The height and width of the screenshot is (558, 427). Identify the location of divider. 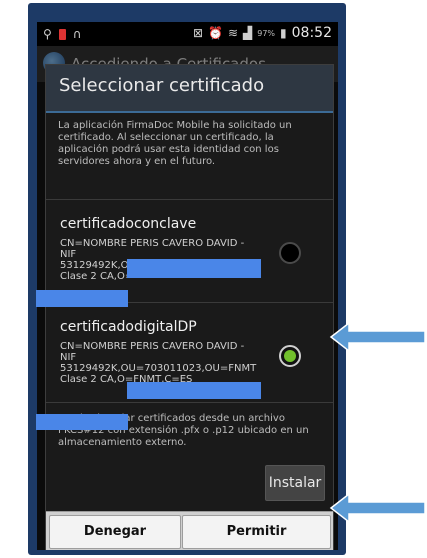
(189, 402).